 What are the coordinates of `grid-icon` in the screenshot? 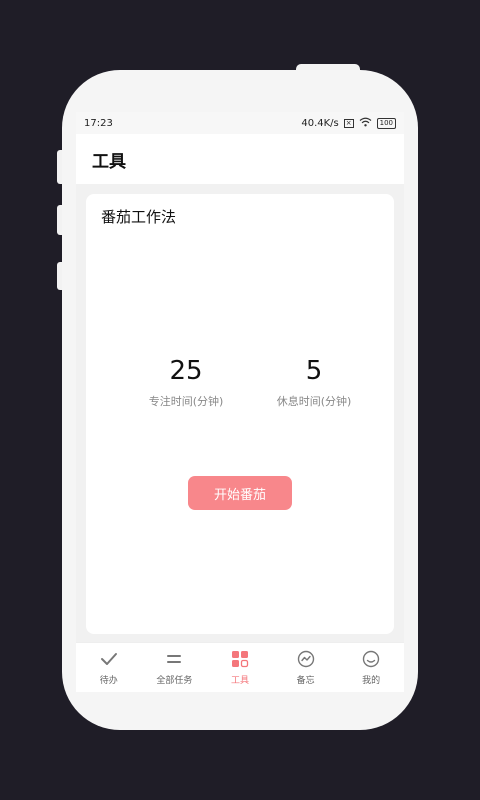 It's located at (240, 659).